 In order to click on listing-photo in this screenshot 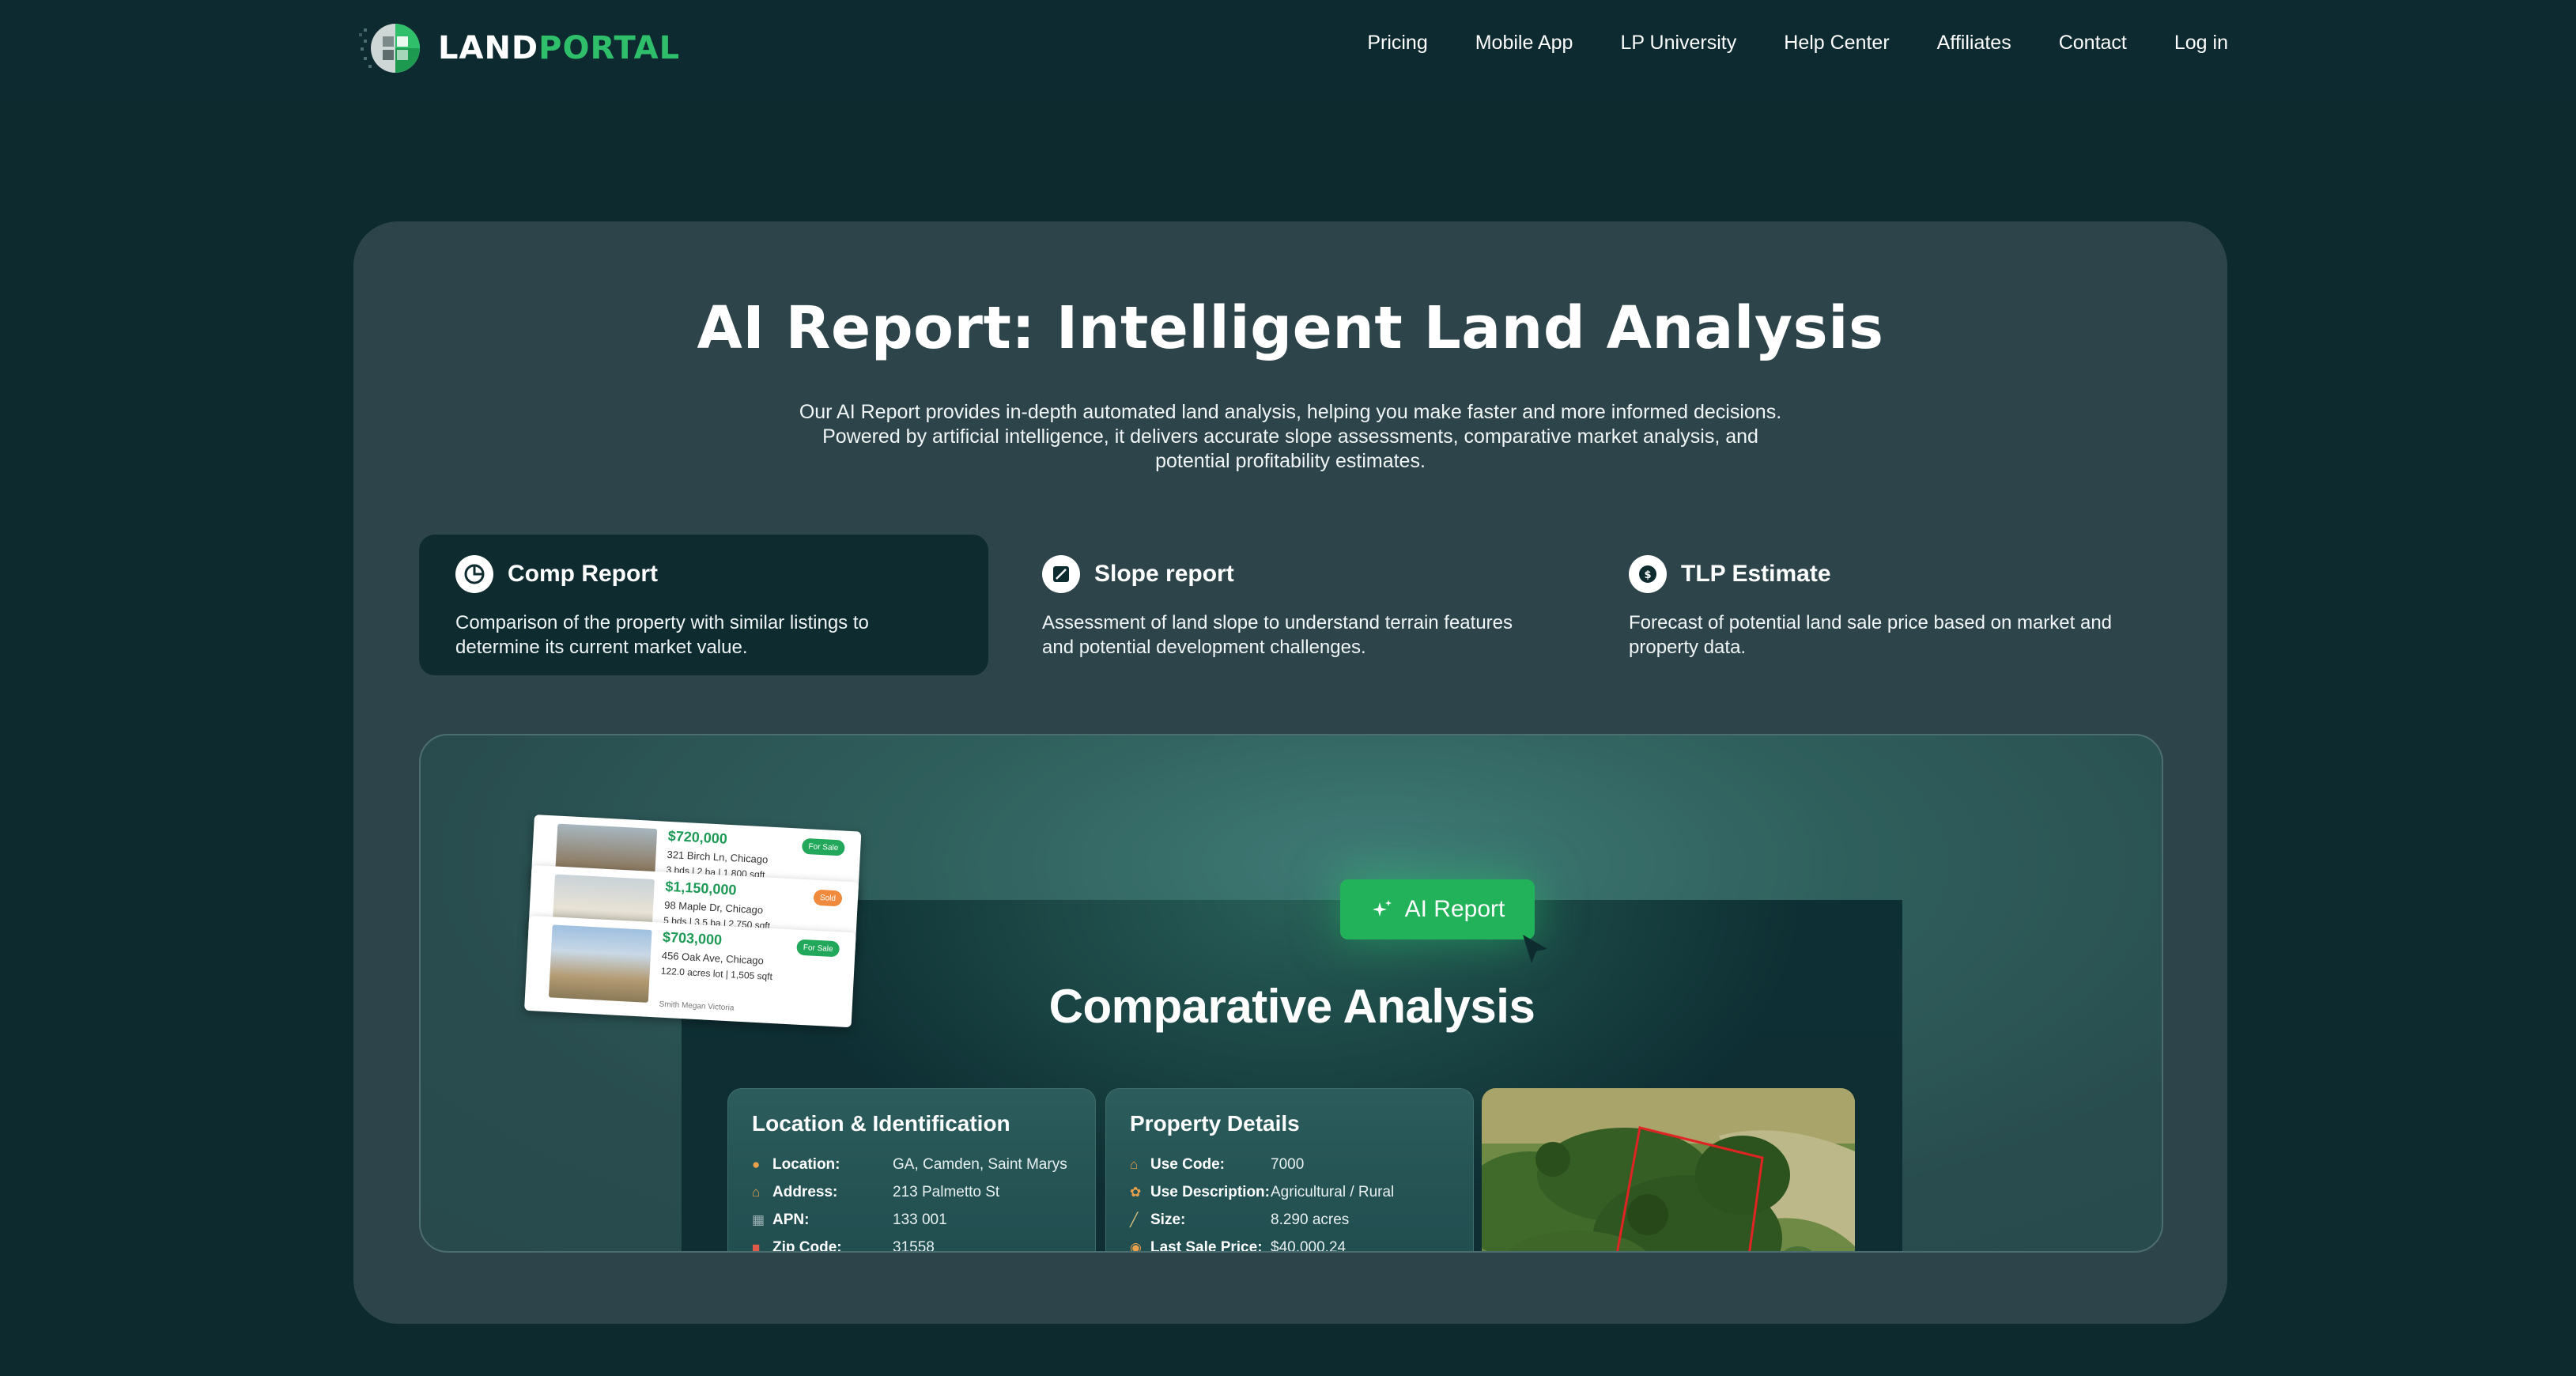, I will do `click(600, 964)`.